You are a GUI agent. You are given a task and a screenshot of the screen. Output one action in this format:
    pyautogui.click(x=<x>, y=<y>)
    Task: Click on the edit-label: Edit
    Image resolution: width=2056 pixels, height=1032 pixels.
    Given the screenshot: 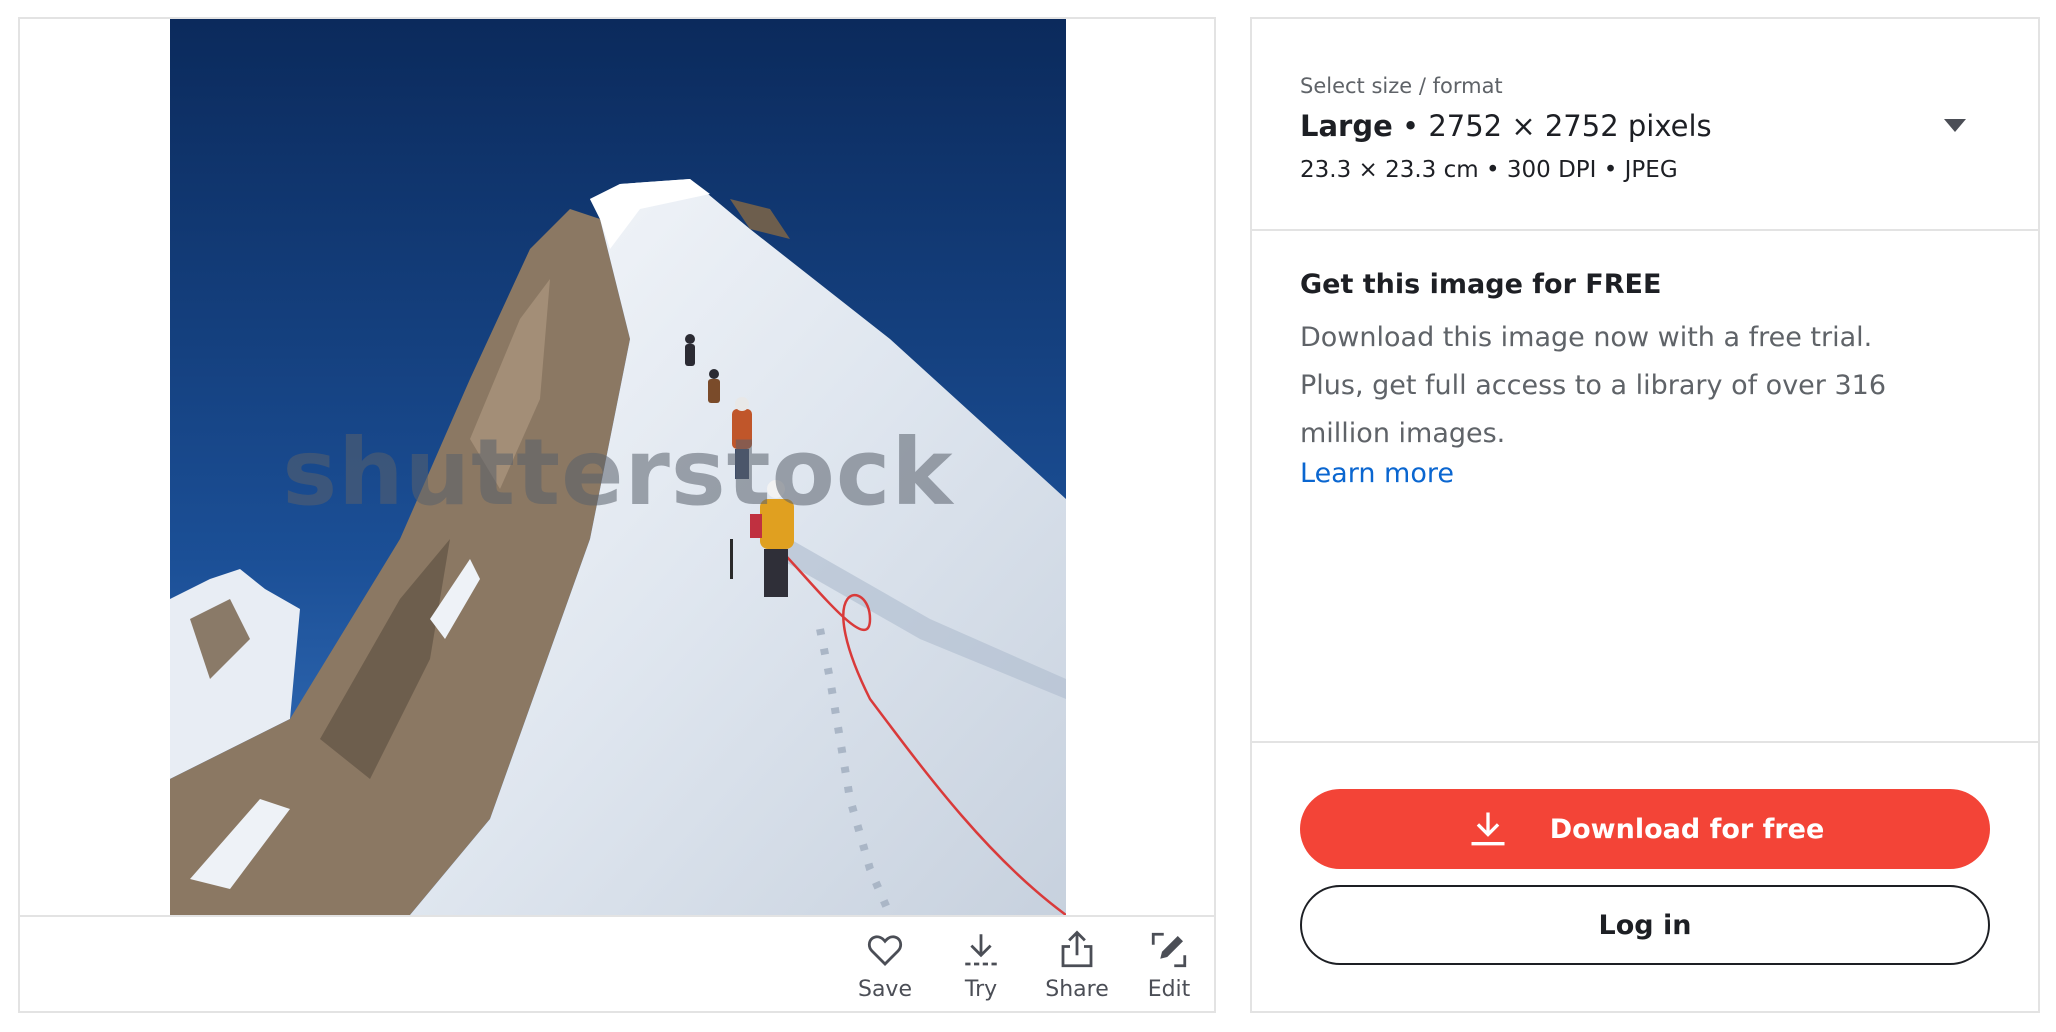 What is the action you would take?
    pyautogui.click(x=1169, y=989)
    